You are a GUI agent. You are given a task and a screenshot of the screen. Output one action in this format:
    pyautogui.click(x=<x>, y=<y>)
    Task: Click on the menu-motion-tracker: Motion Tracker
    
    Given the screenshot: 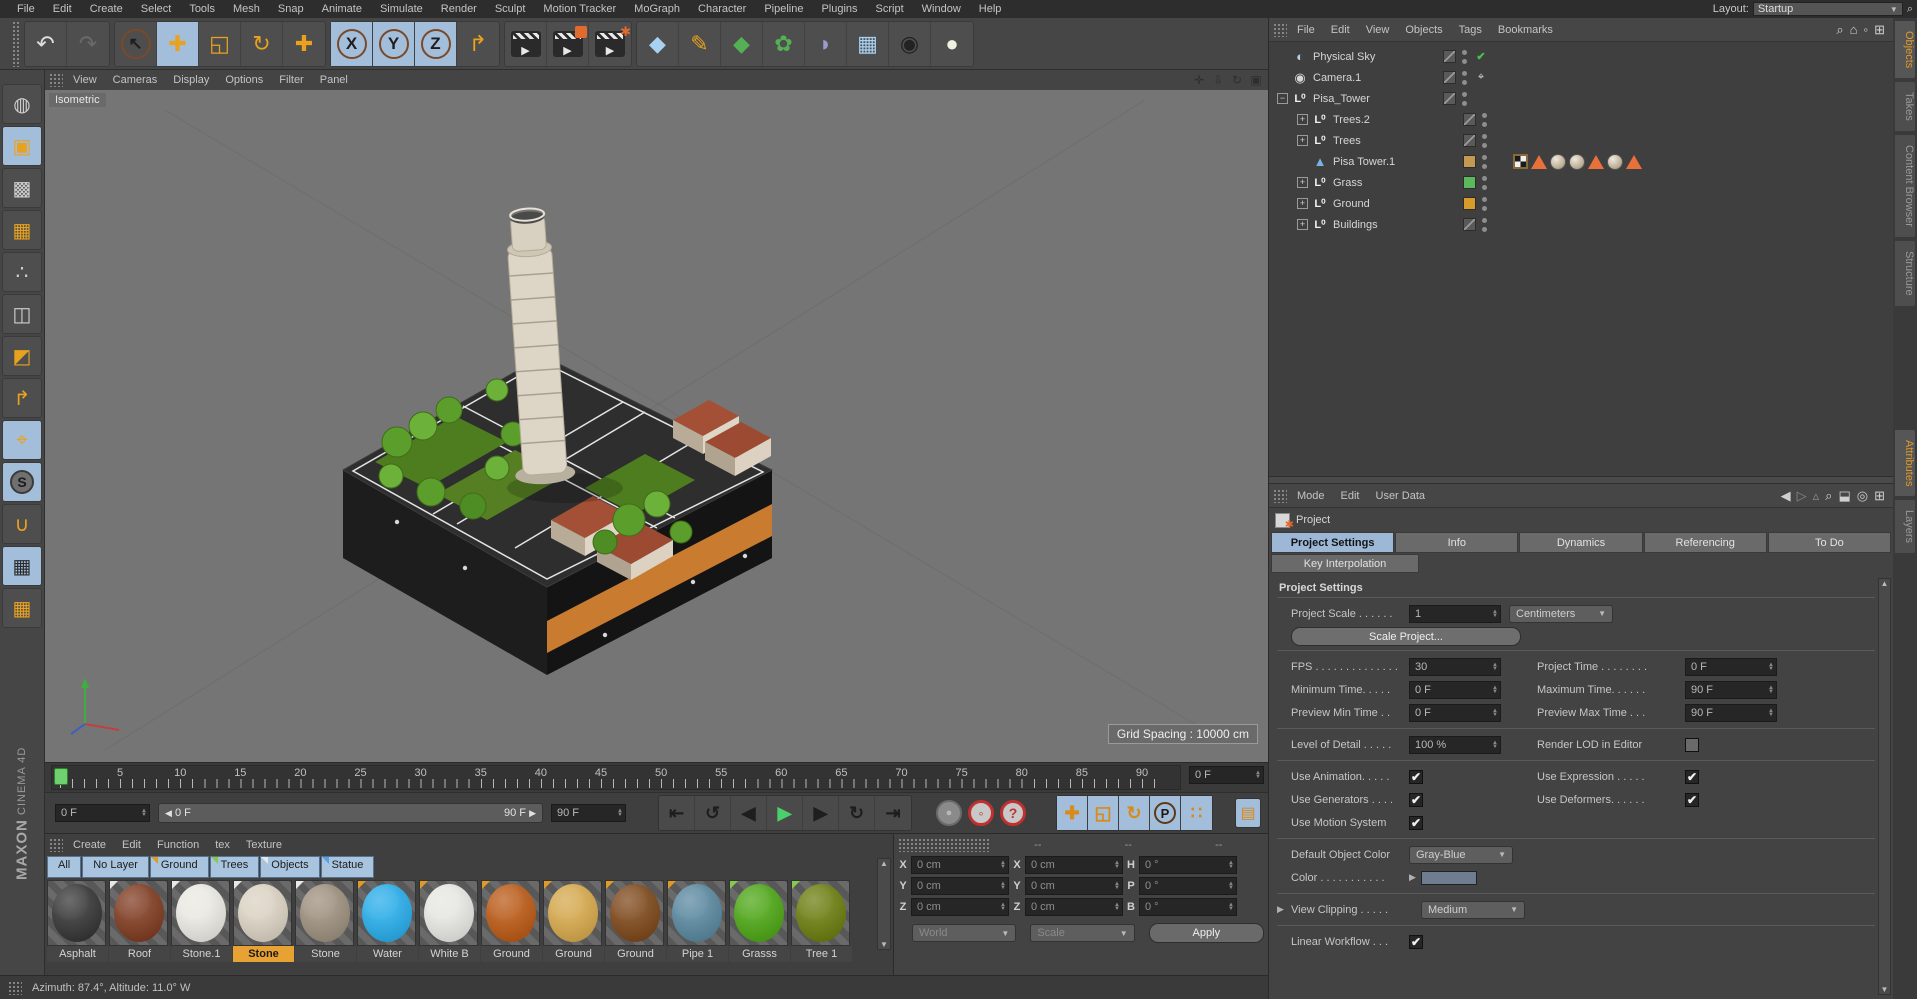 What is the action you would take?
    pyautogui.click(x=579, y=9)
    